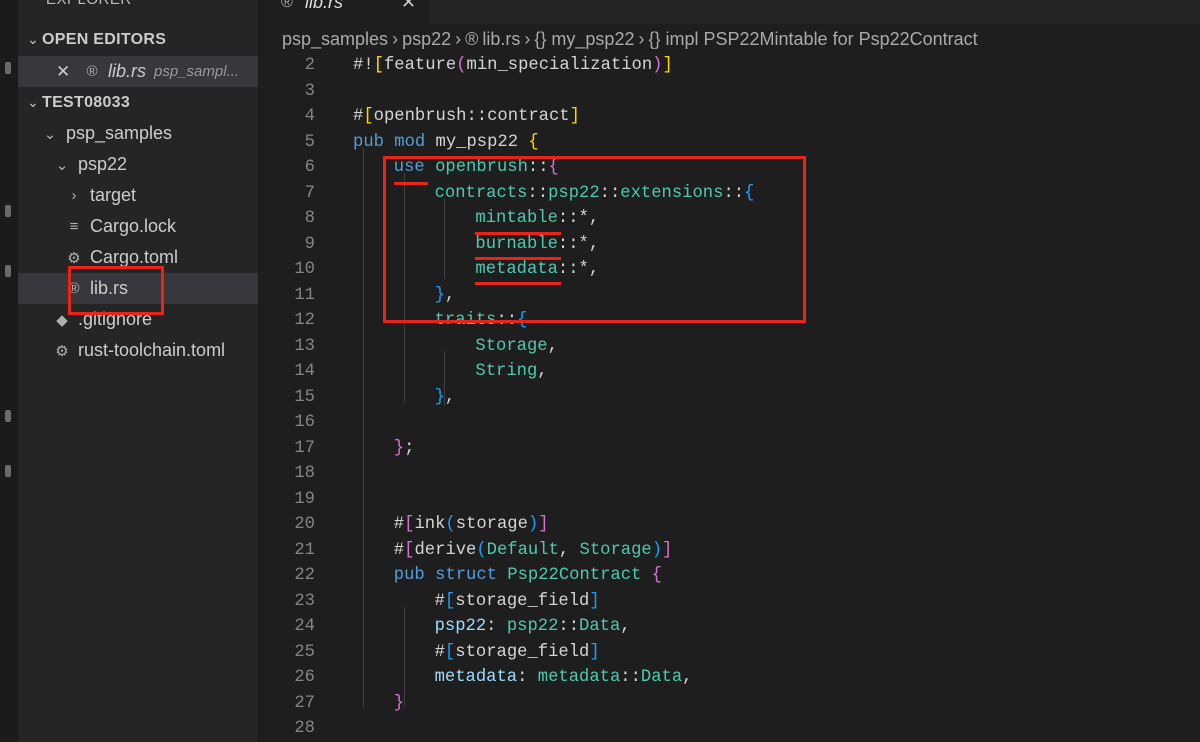 The image size is (1200, 742). Describe the element at coordinates (368, 65) in the screenshot. I see `code-token: !` at that location.